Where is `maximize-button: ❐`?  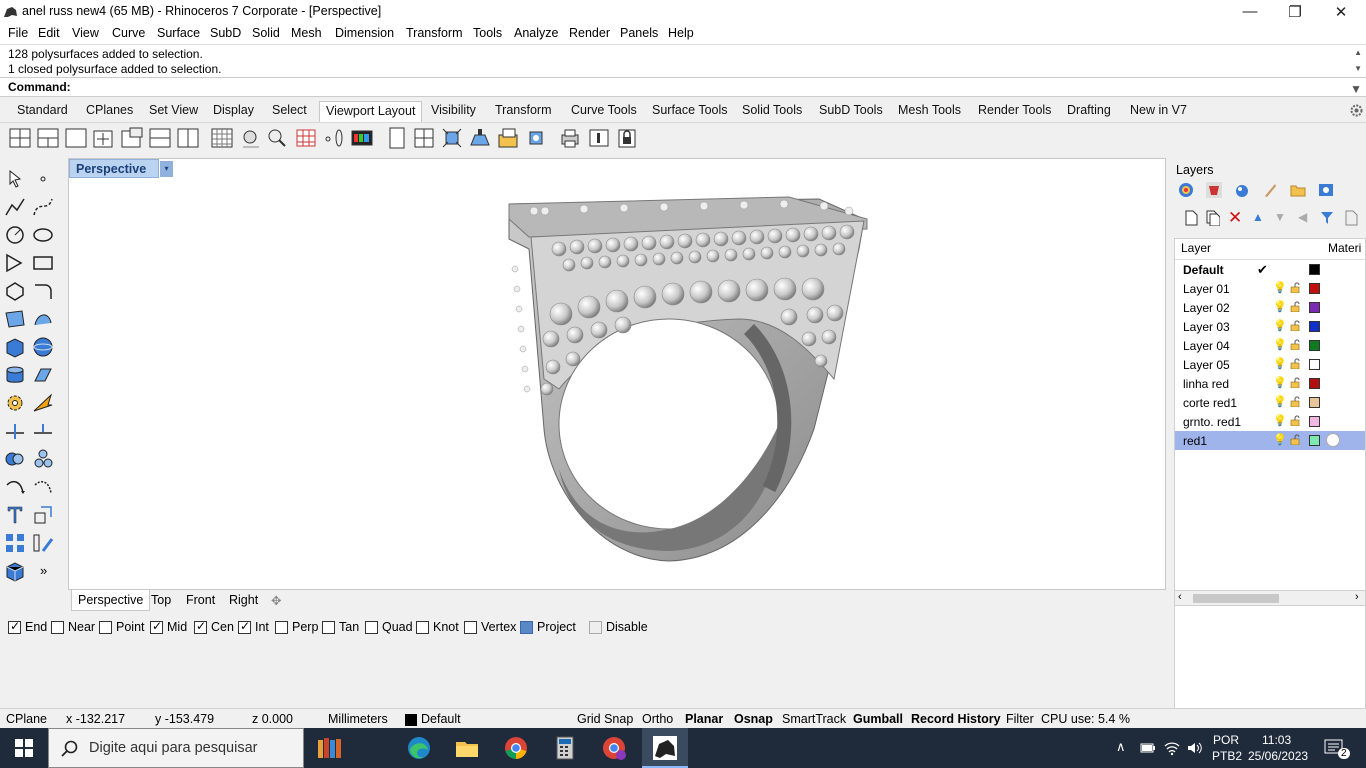
maximize-button: ❐ is located at coordinates (1295, 11).